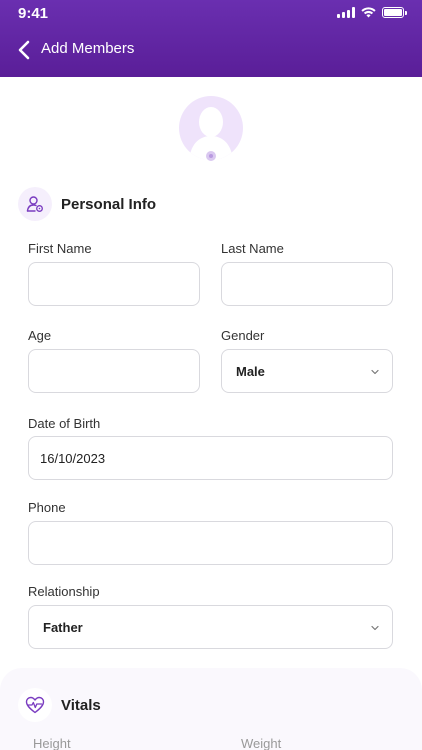  Describe the element at coordinates (73, 458) in the screenshot. I see `dob-value: 16/10/2023` at that location.